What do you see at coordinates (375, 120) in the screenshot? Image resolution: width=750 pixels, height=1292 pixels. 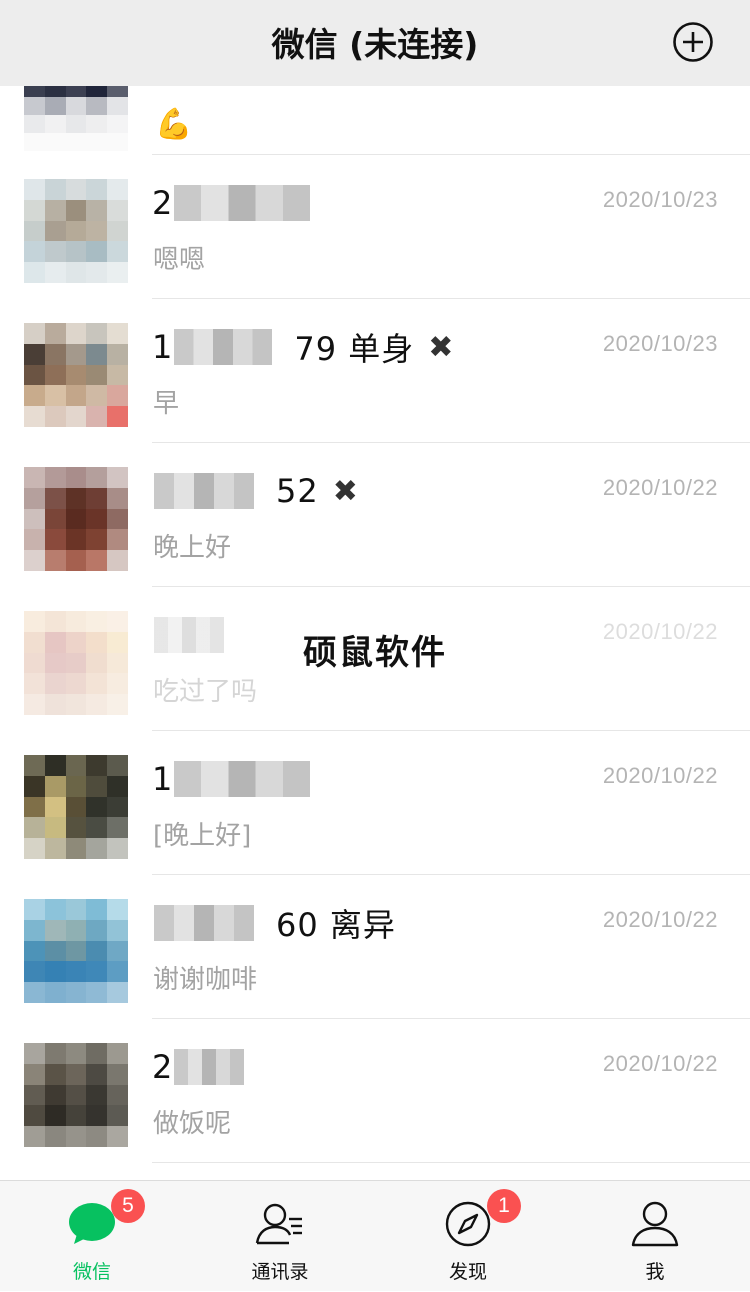 I see `chat-row: 💪` at bounding box center [375, 120].